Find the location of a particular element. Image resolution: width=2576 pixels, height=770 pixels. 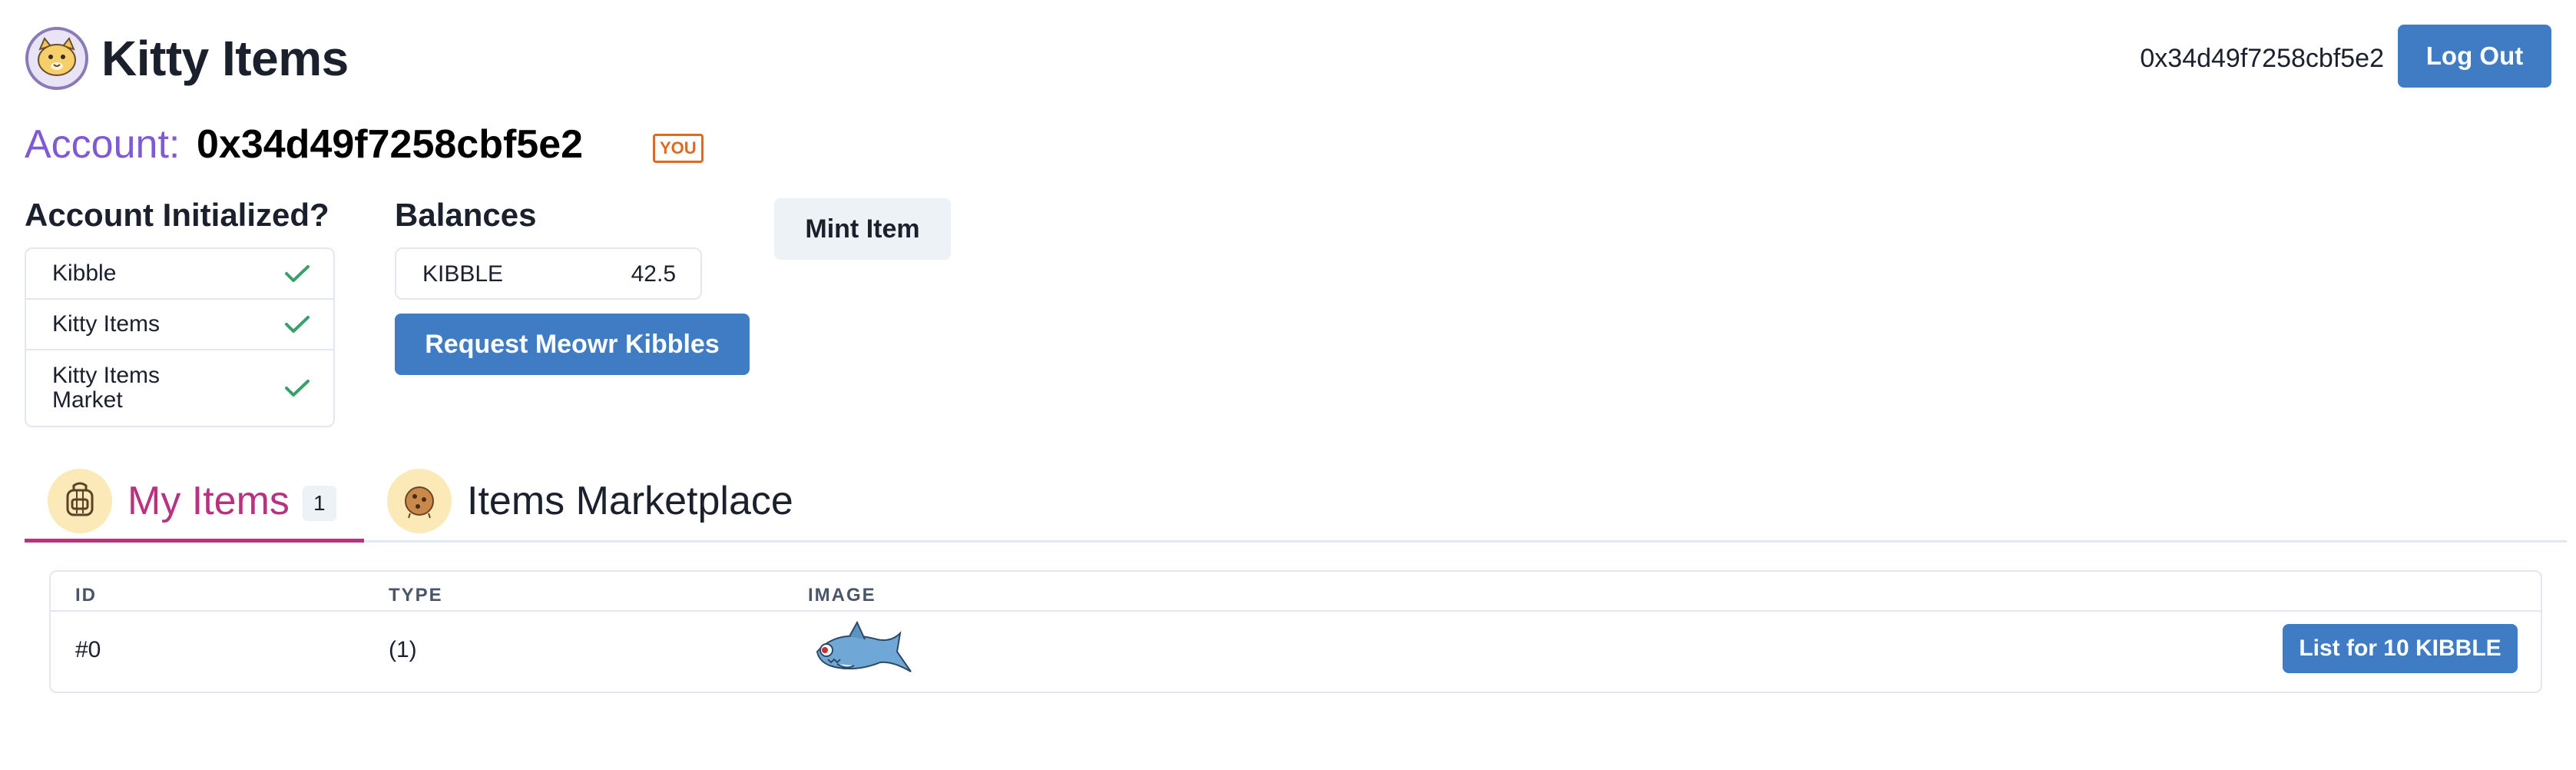

column-header-image: IMAGE is located at coordinates (842, 596).